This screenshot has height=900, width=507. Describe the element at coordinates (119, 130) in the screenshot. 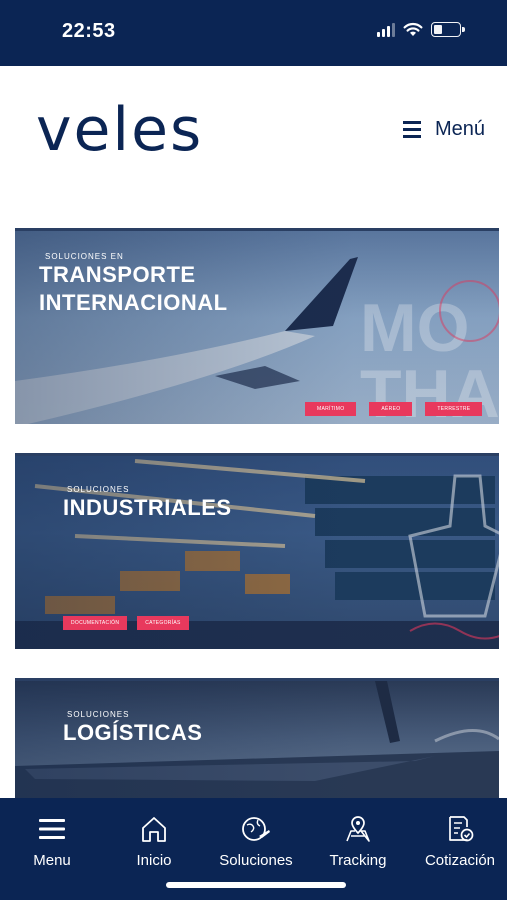

I see `veles-logo: veles` at that location.